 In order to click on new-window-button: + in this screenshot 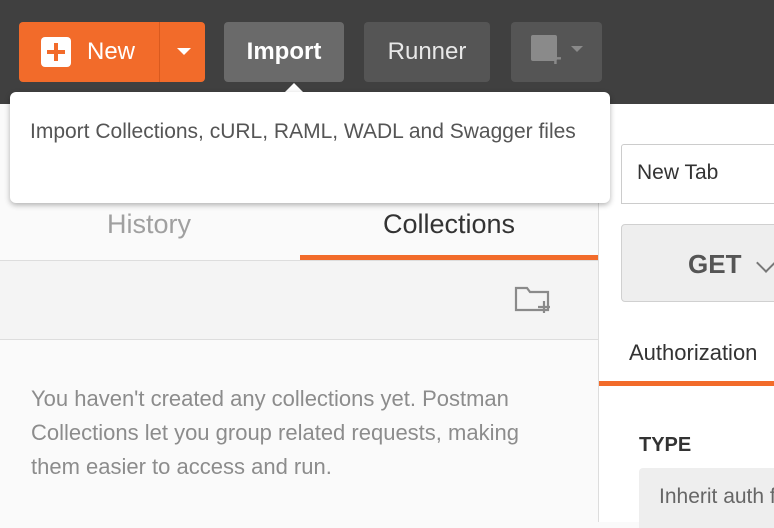, I will do `click(556, 52)`.